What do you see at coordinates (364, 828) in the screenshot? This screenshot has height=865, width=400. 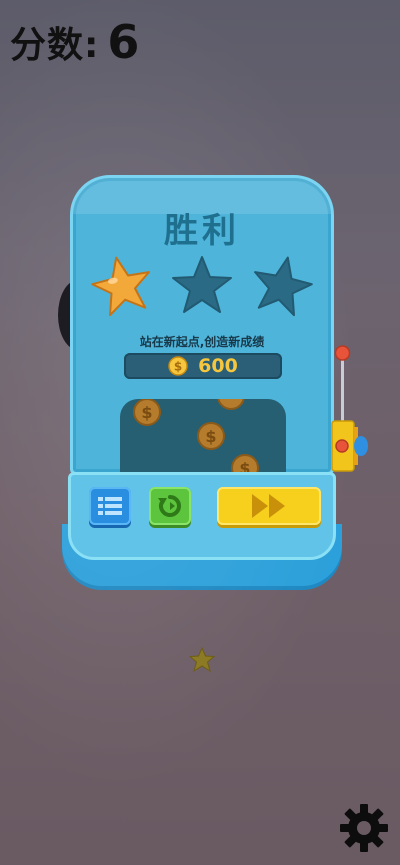 I see `gear-icon` at bounding box center [364, 828].